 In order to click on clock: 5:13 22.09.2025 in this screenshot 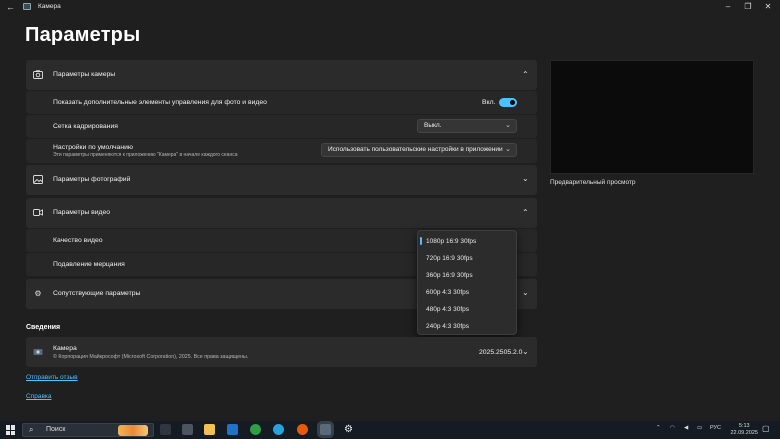, I will do `click(744, 430)`.